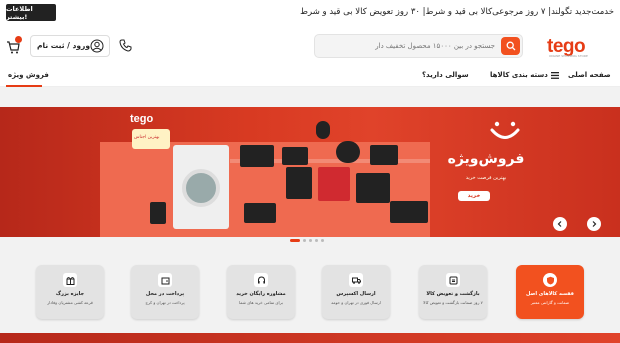 The height and width of the screenshot is (343, 620). I want to click on feature-card-highlighted: قفسه کالاهای اصل ضمانت و گارانتی معتبر, so click(550, 292).